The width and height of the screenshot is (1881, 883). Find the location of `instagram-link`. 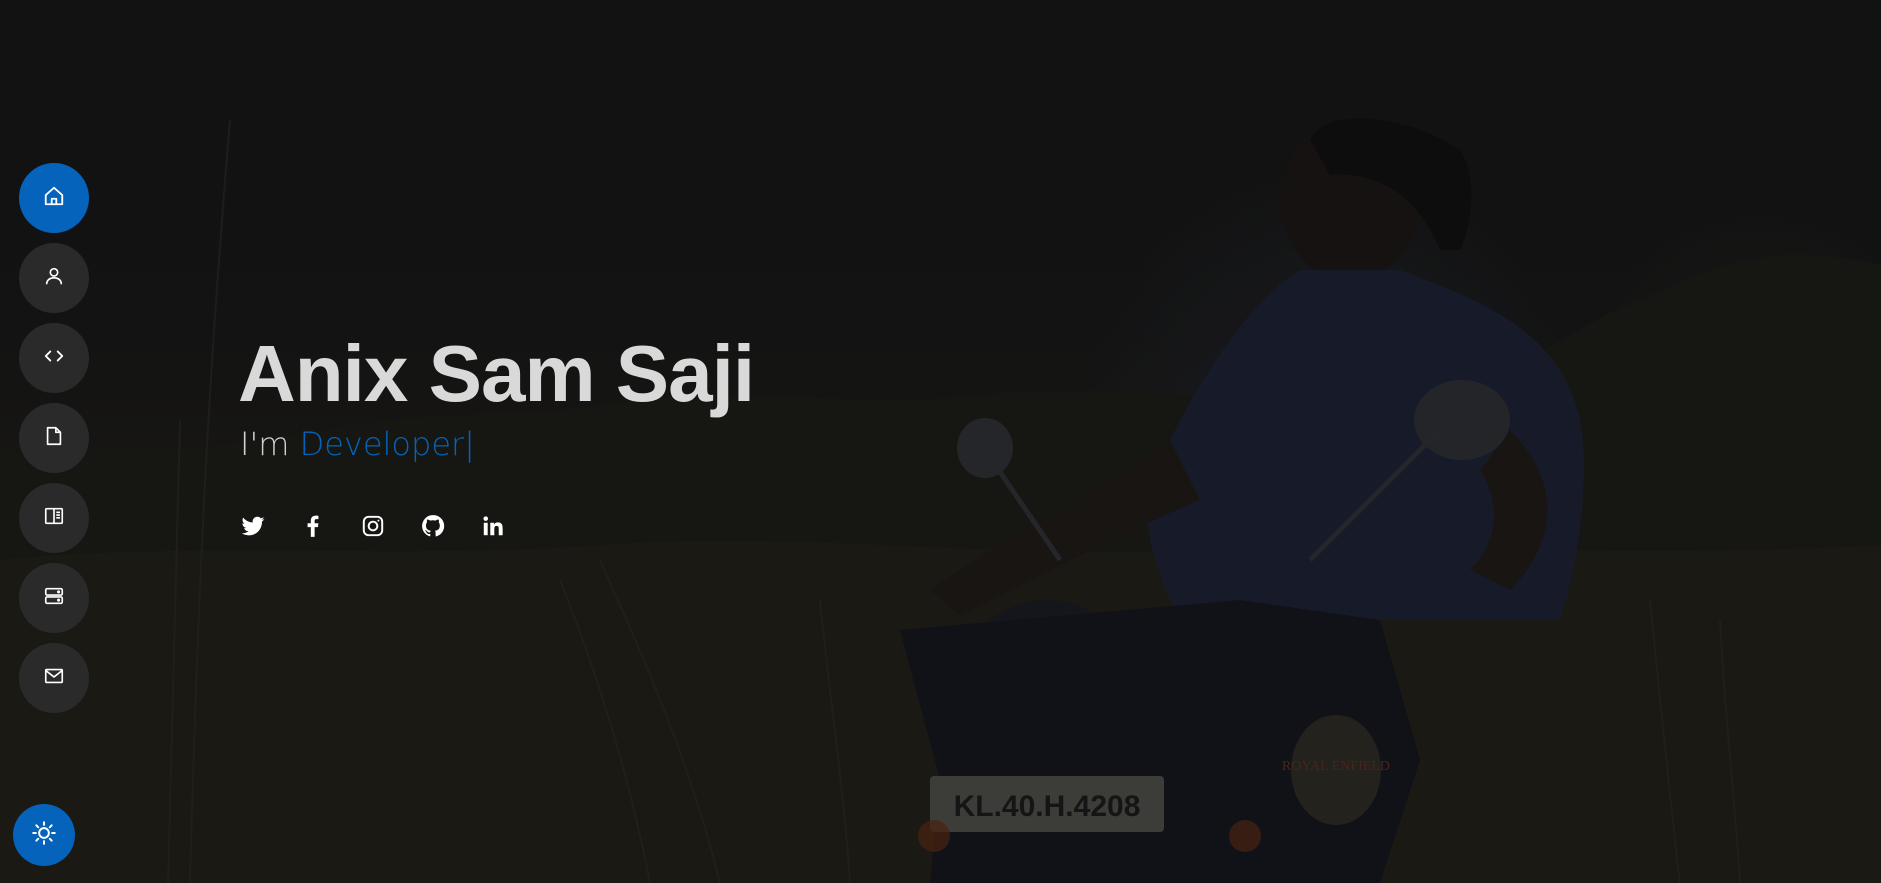

instagram-link is located at coordinates (390, 528).